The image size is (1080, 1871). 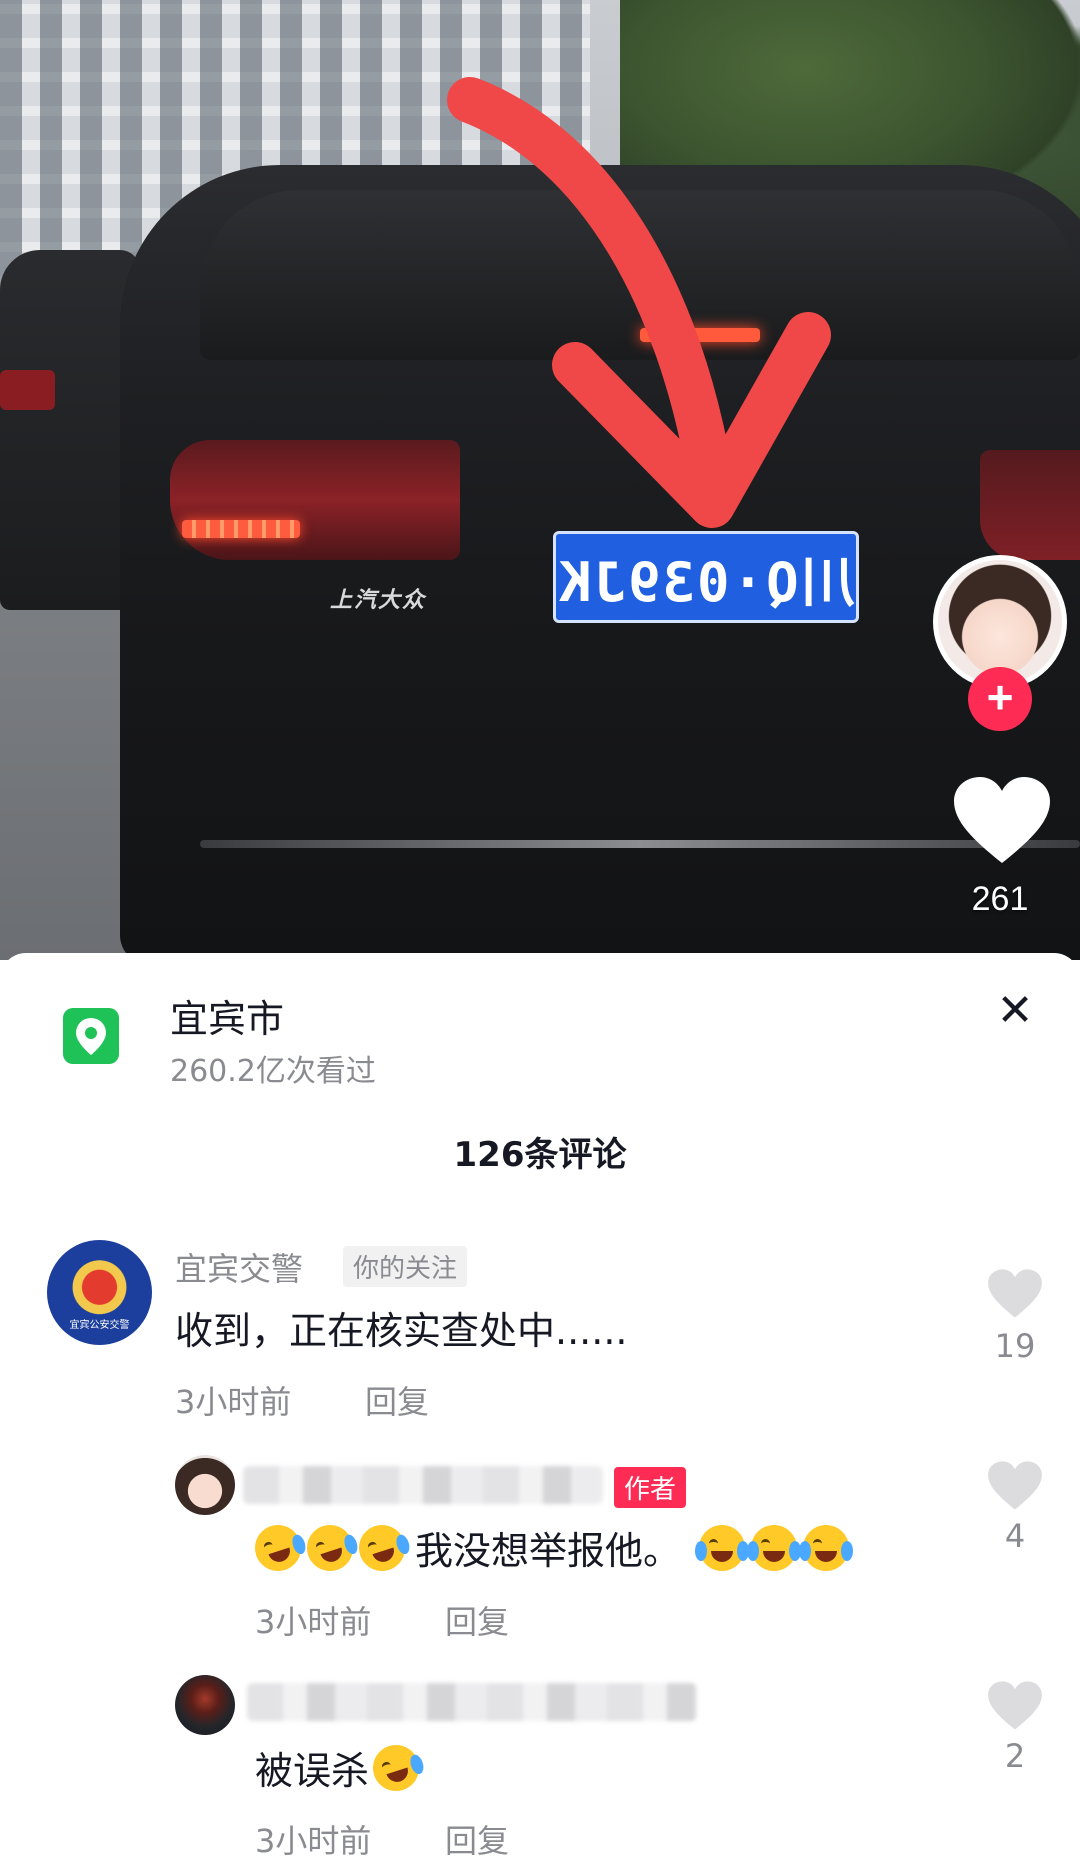 What do you see at coordinates (1015, 1346) in the screenshot?
I see `comment-like-count: 19` at bounding box center [1015, 1346].